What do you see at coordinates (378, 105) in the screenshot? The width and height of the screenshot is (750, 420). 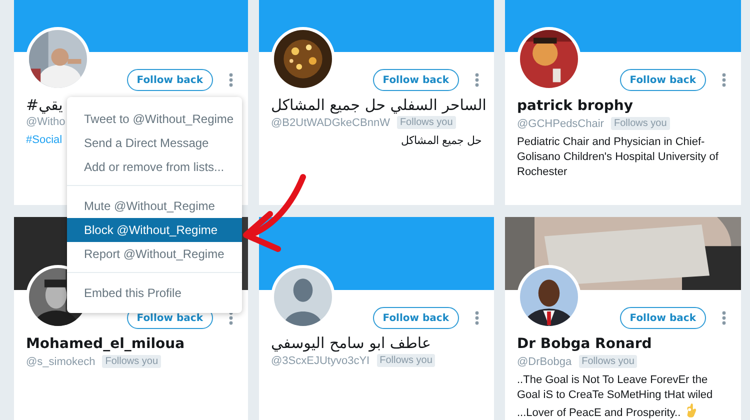 I see `profile-name: الساحر السفلي حل جميع المشاكل` at bounding box center [378, 105].